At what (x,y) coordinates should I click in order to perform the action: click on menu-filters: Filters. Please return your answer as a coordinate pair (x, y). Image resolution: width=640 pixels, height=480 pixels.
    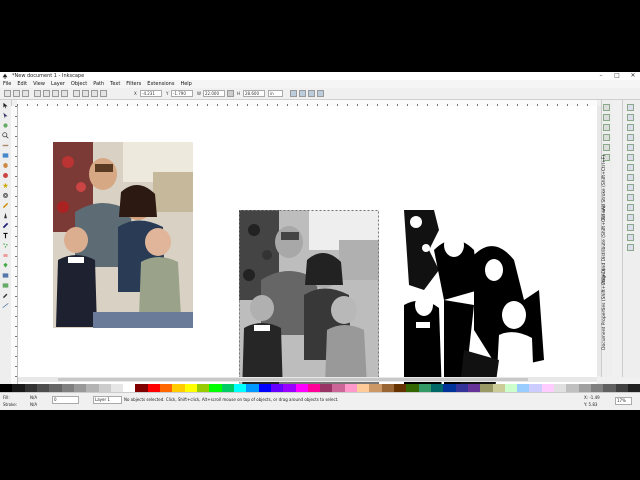
    Looking at the image, I should click on (133, 84).